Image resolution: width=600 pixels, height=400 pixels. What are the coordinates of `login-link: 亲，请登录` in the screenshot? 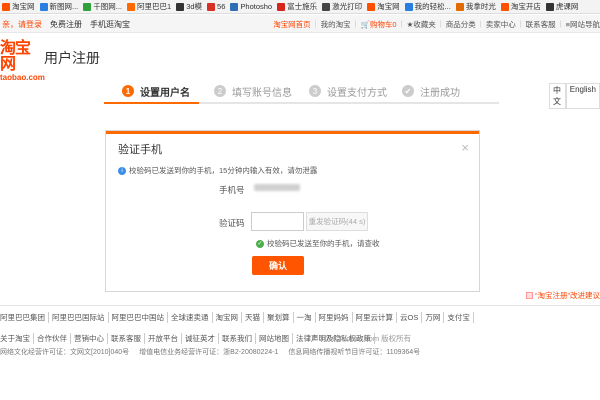 It's located at (22, 24).